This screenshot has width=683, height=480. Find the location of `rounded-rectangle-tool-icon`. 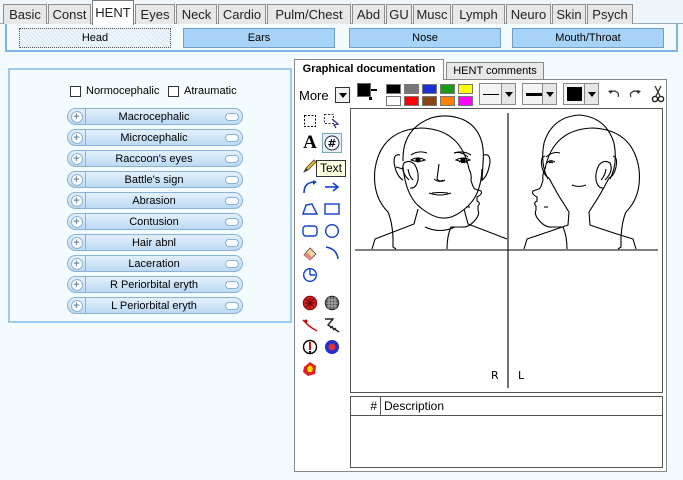

rounded-rectangle-tool-icon is located at coordinates (310, 231).